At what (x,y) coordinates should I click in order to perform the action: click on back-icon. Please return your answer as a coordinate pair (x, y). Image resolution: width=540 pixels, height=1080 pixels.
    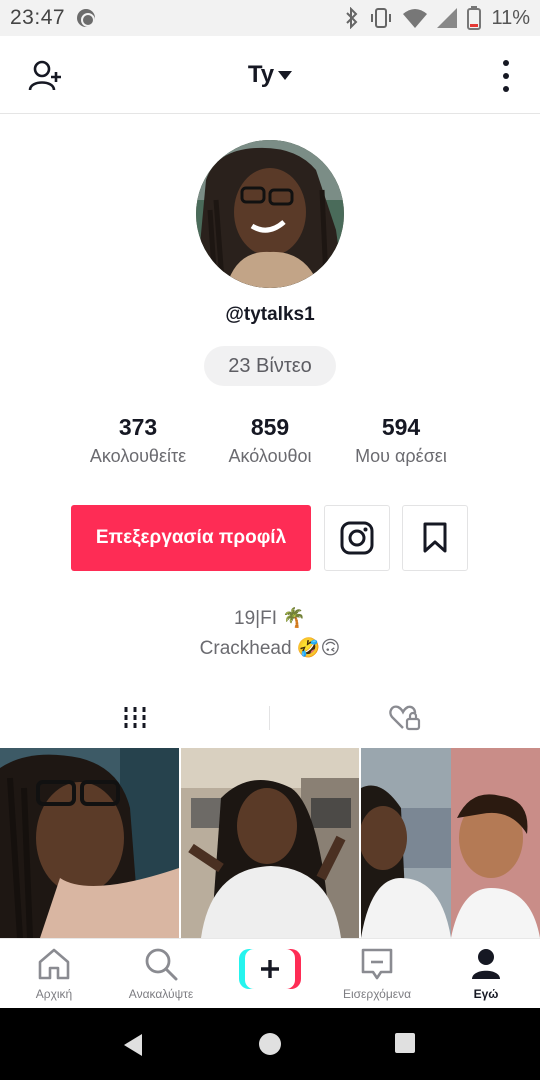
    Looking at the image, I should click on (133, 1045).